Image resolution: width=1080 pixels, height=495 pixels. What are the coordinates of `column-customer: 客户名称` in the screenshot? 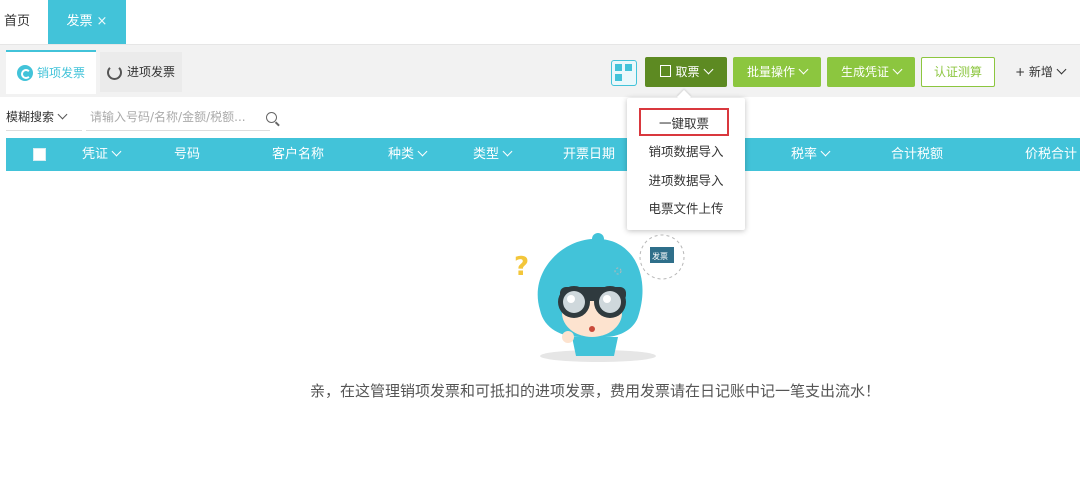 It's located at (298, 154).